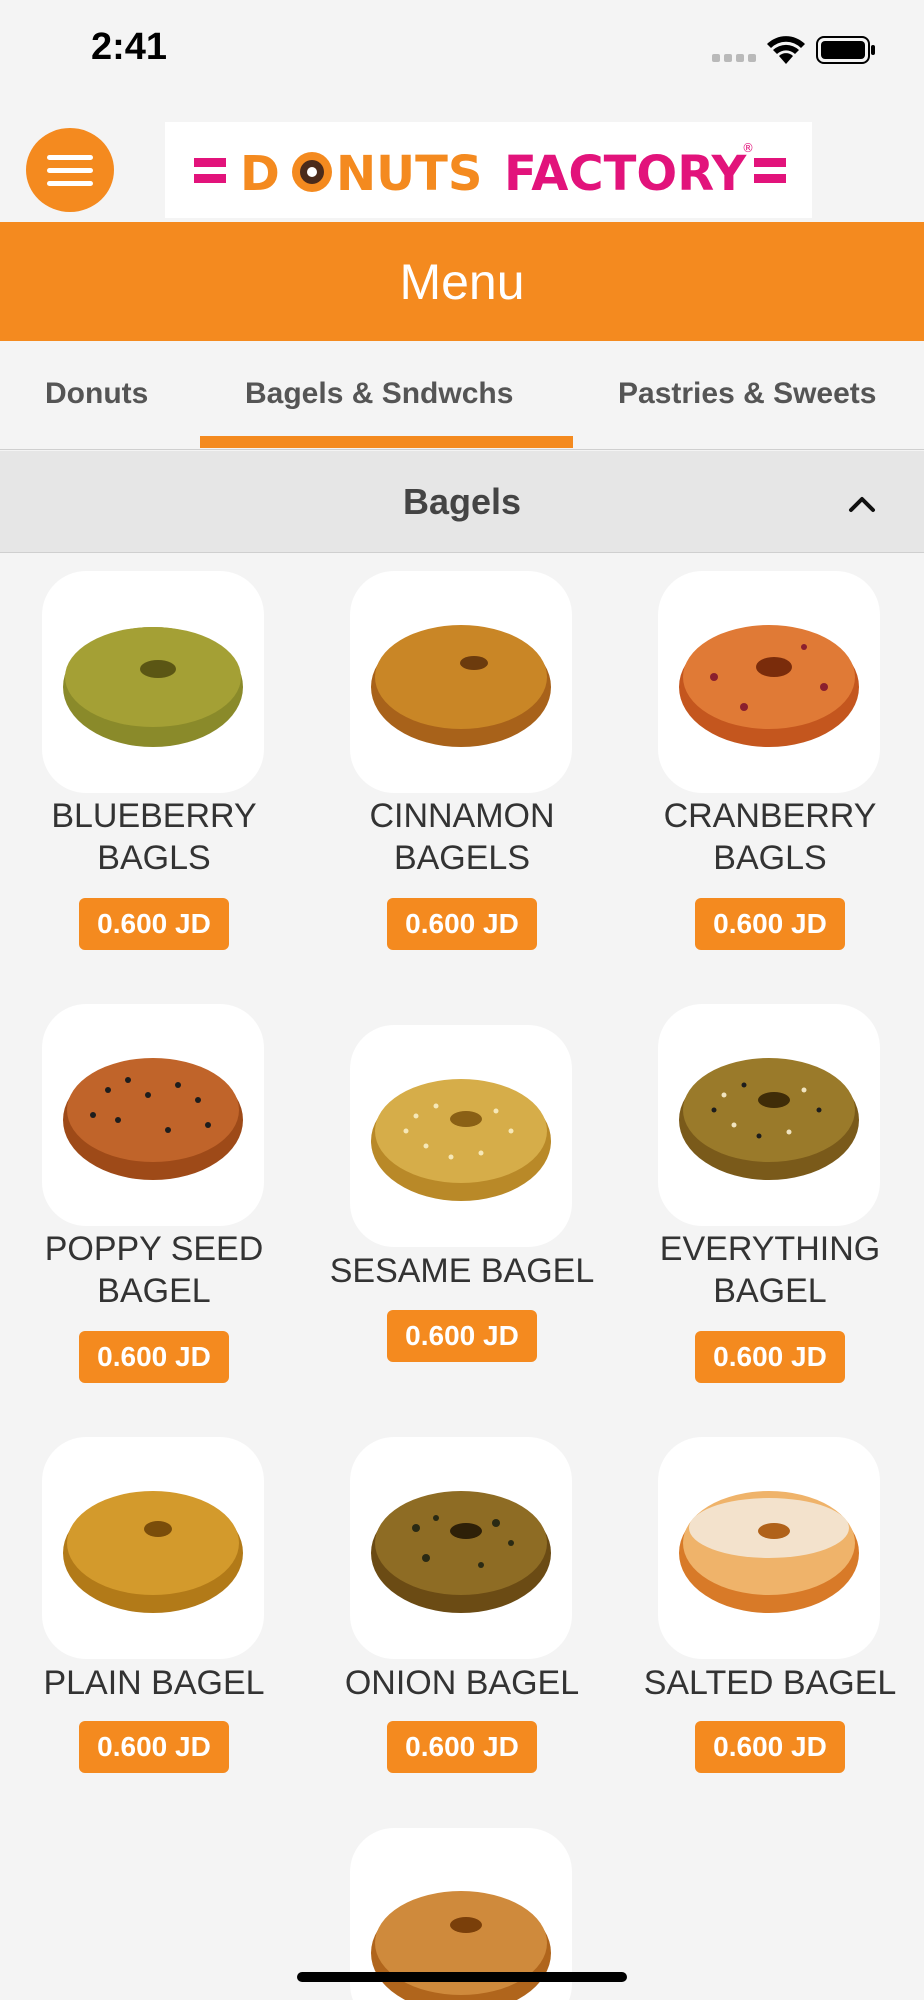 The image size is (924, 2000). What do you see at coordinates (153, 1119) in the screenshot?
I see `poppy-seed-bagel-image` at bounding box center [153, 1119].